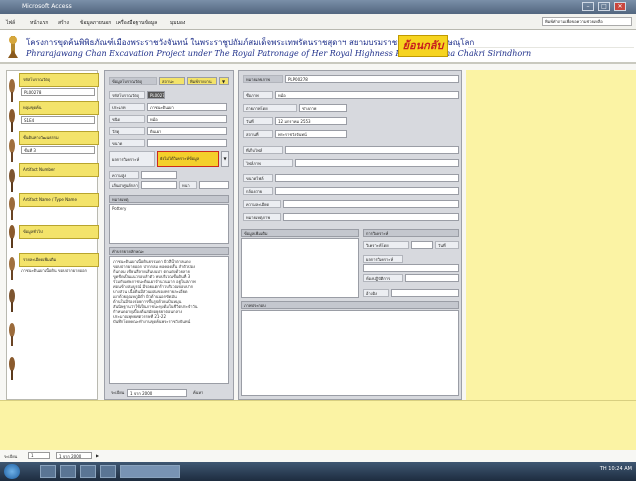 The height and width of the screenshot is (481, 636). Describe the element at coordinates (124, 175) in the screenshot. I see `field-label: ความสูง` at that location.